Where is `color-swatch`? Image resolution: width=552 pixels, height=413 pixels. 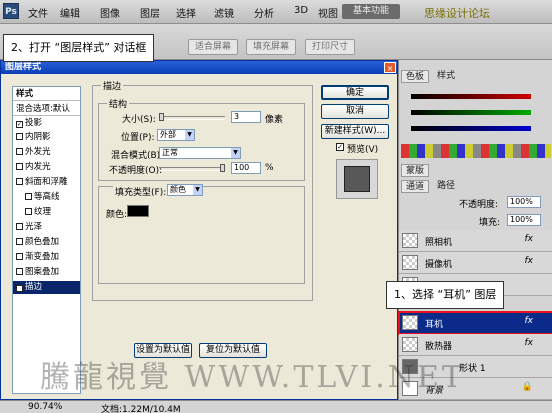
color-swatch is located at coordinates (138, 211).